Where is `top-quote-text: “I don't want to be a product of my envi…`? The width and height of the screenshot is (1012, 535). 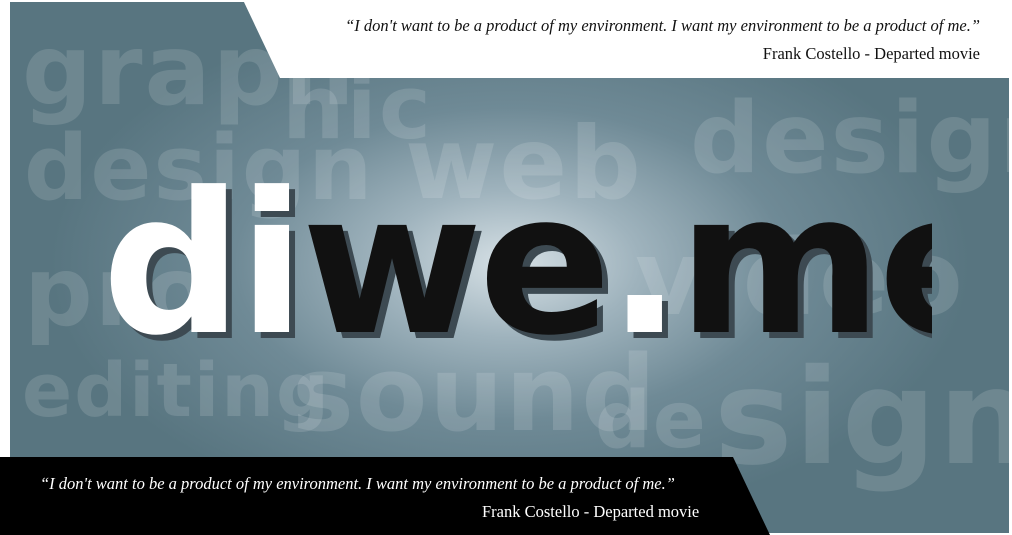 top-quote-text: “I don't want to be a product of my envi… is located at coordinates (662, 25).